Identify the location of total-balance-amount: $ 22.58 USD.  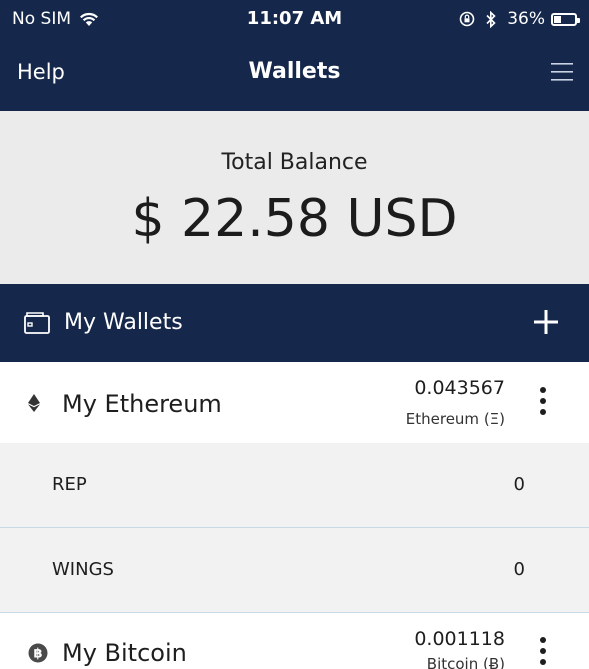
(294, 219).